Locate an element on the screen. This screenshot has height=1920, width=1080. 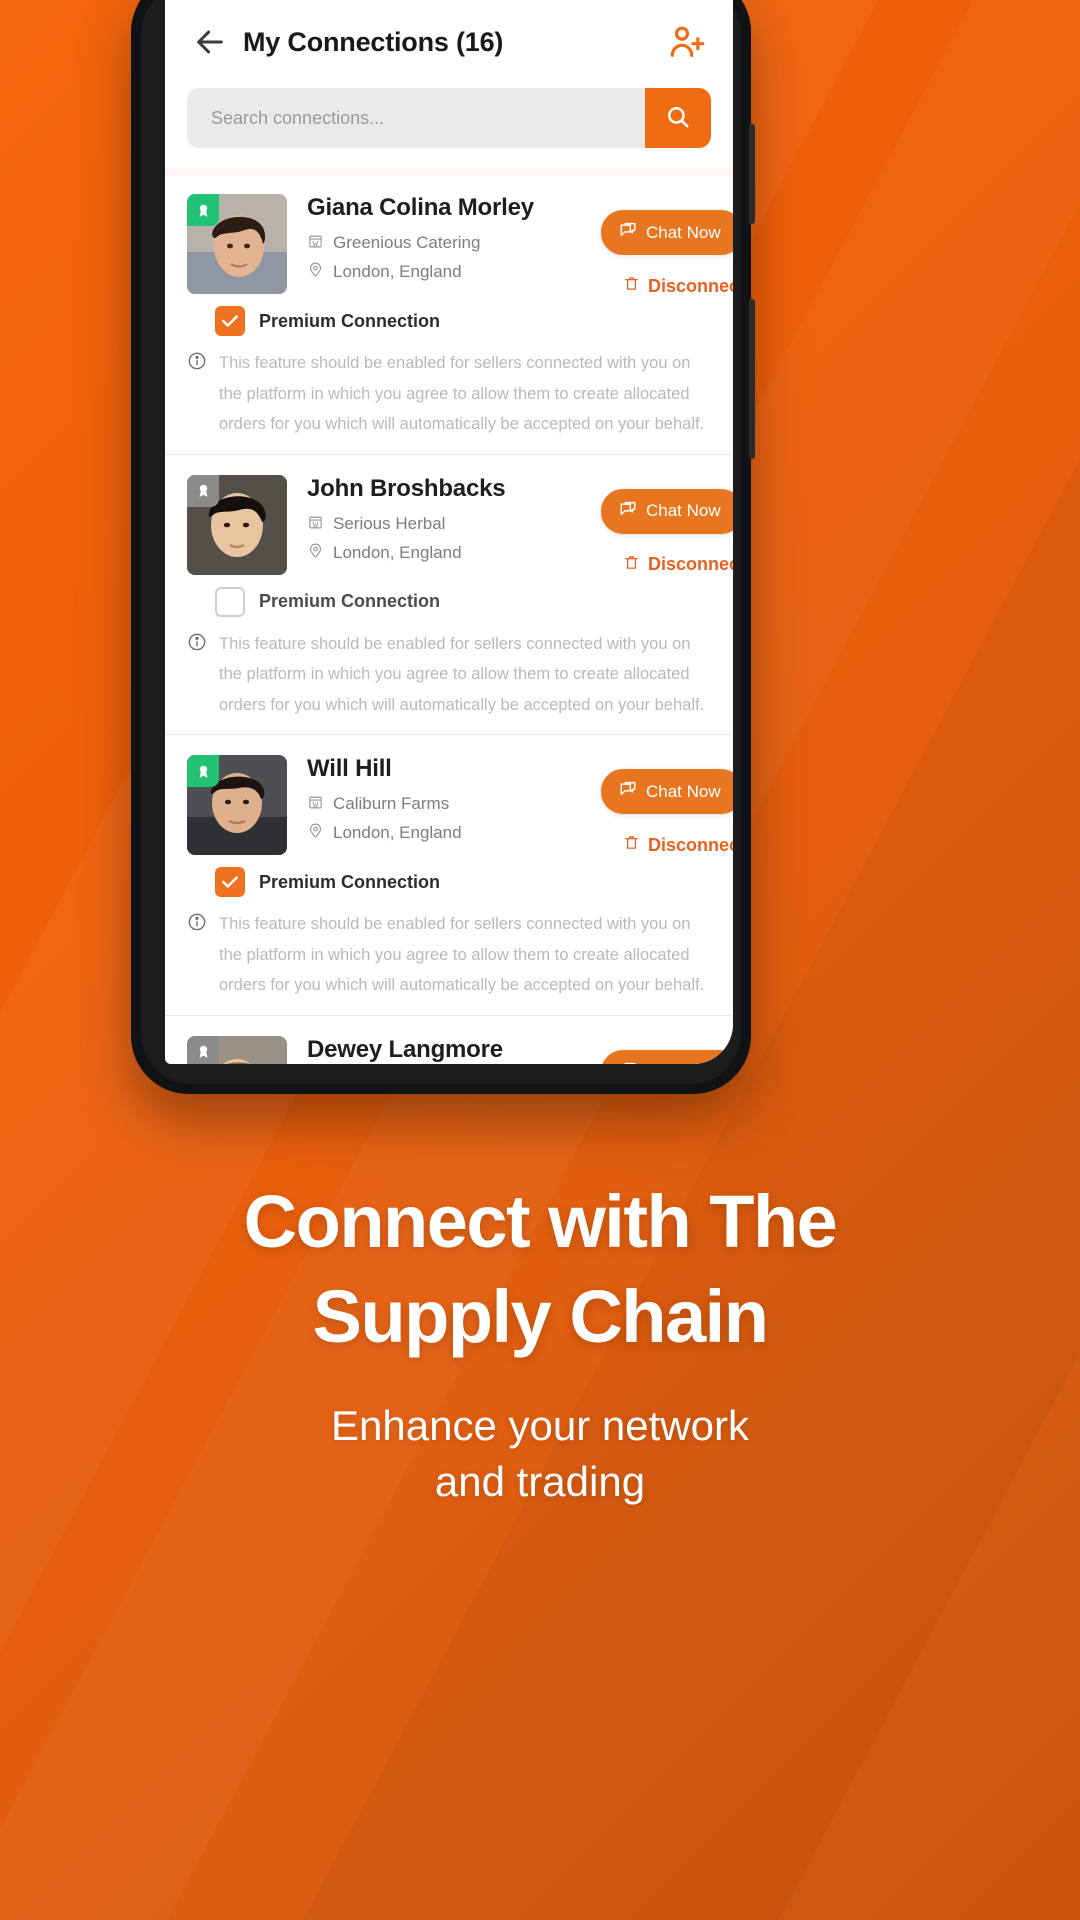
search-button is located at coordinates (678, 118).